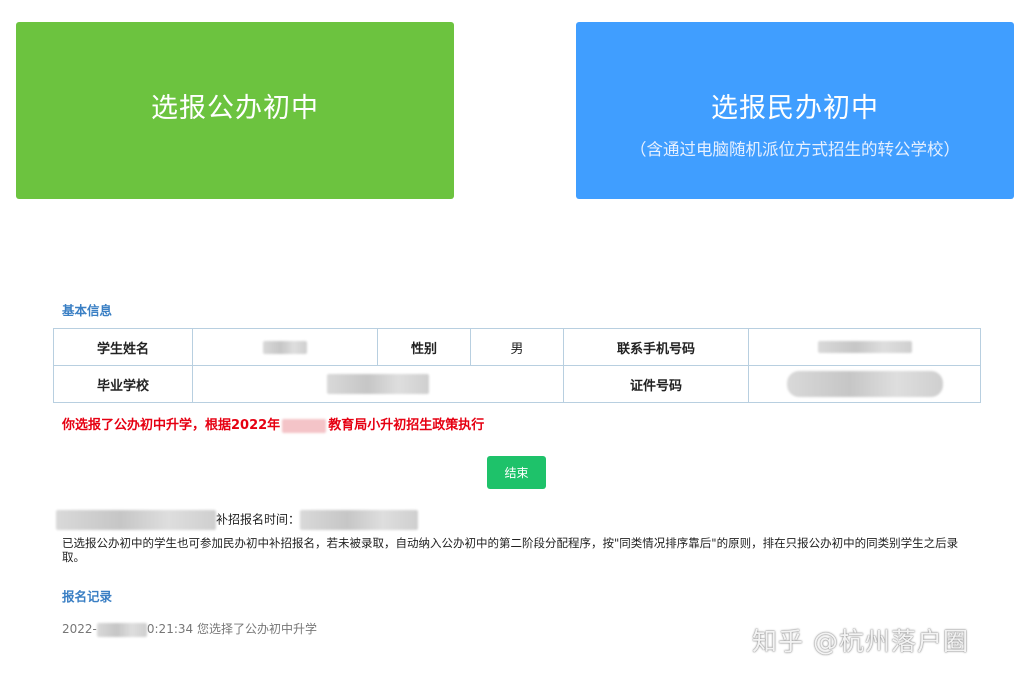 This screenshot has height=684, width=1034. I want to click on table-row: 毕业学校 证件号码, so click(517, 384).